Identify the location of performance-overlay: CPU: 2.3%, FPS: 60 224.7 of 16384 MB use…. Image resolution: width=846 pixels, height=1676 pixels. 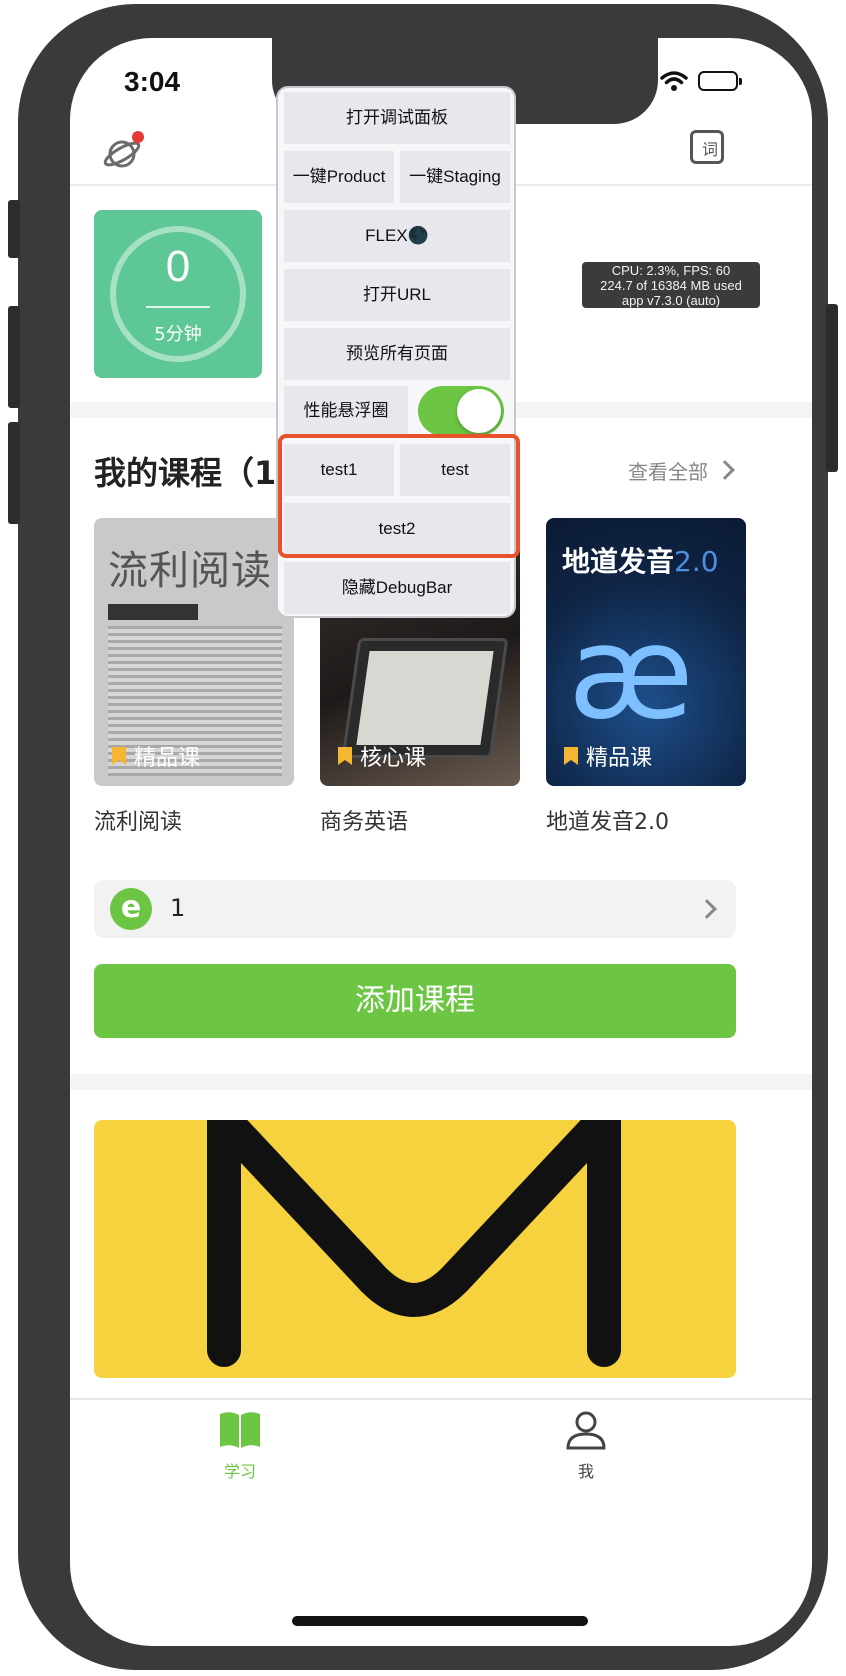
(671, 285).